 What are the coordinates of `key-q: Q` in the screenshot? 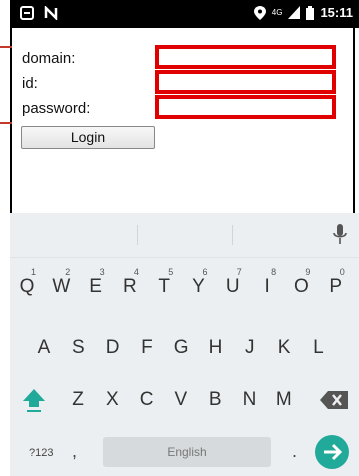 It's located at (27, 287).